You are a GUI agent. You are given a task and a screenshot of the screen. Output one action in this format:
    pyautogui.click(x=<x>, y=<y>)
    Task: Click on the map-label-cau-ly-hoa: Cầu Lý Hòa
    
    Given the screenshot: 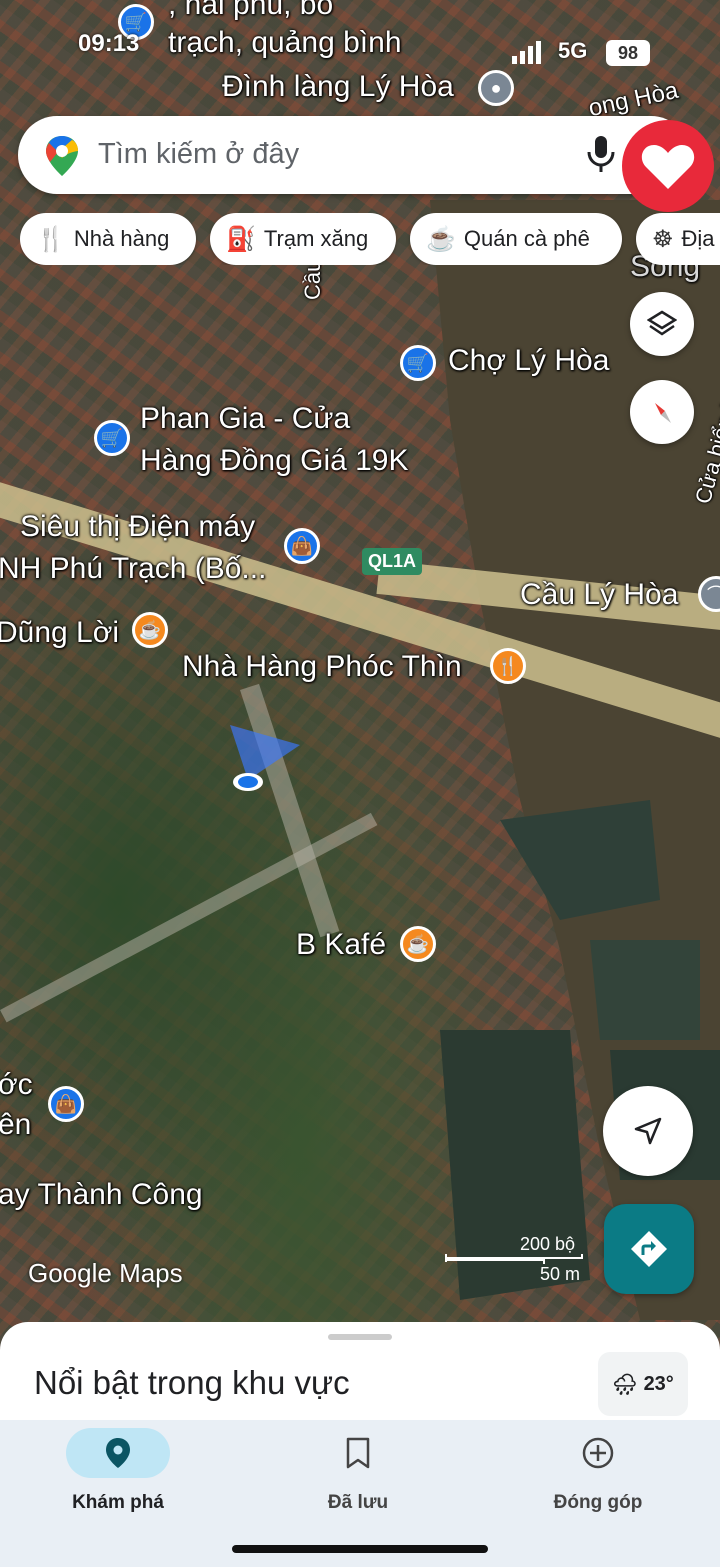 What is the action you would take?
    pyautogui.click(x=599, y=595)
    